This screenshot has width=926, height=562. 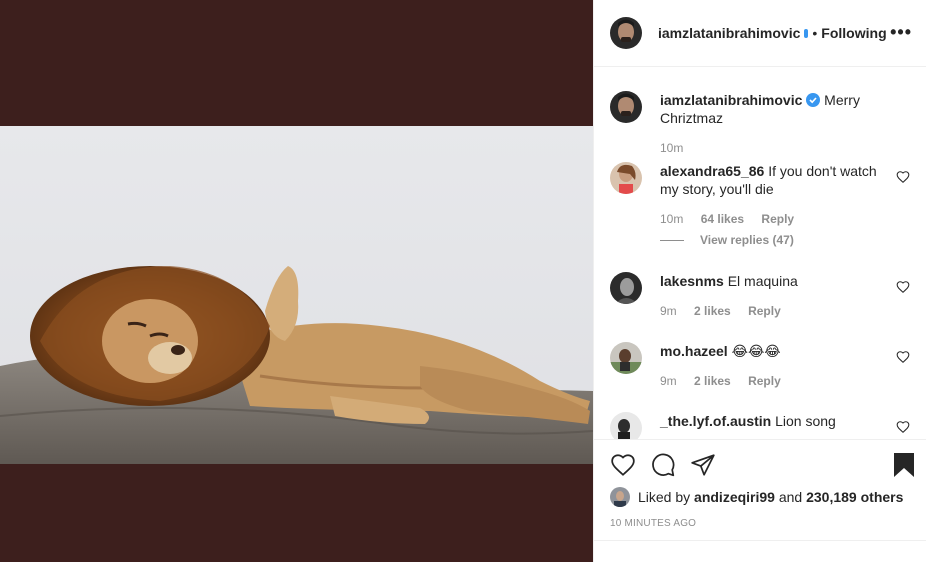 I want to click on caption-meta: 10m, so click(x=678, y=148).